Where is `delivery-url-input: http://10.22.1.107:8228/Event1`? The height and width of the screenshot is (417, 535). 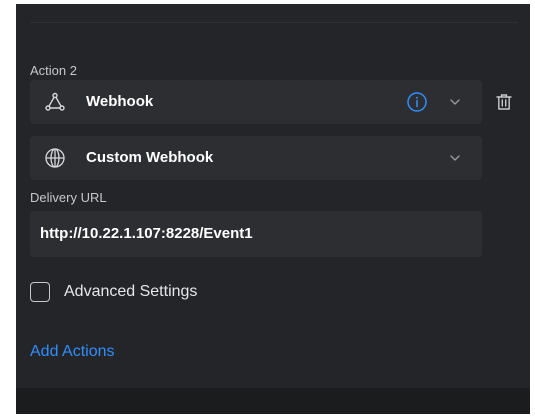 delivery-url-input: http://10.22.1.107:8228/Event1 is located at coordinates (256, 234).